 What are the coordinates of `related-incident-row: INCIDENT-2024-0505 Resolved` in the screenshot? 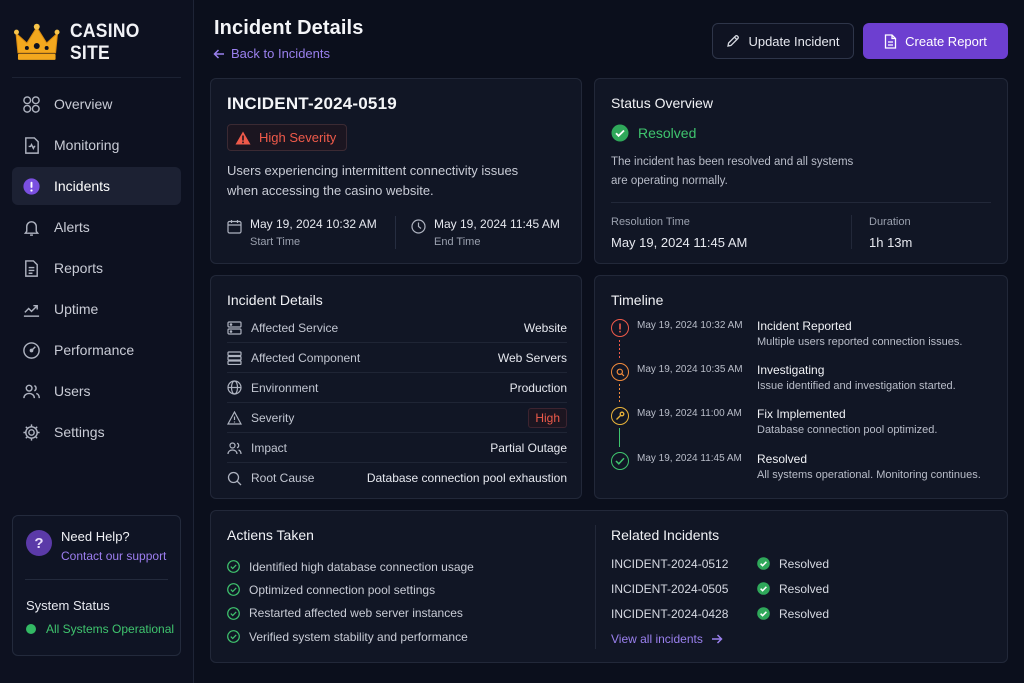 It's located at (731, 588).